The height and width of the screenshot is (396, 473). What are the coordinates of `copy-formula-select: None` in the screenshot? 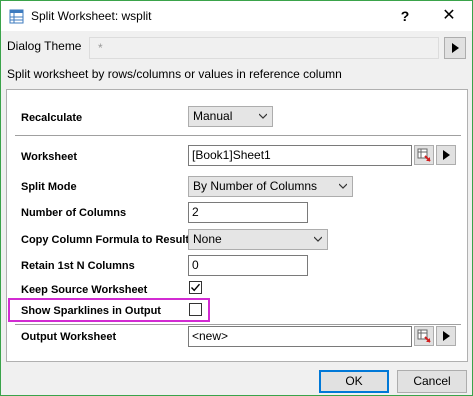 It's located at (258, 239).